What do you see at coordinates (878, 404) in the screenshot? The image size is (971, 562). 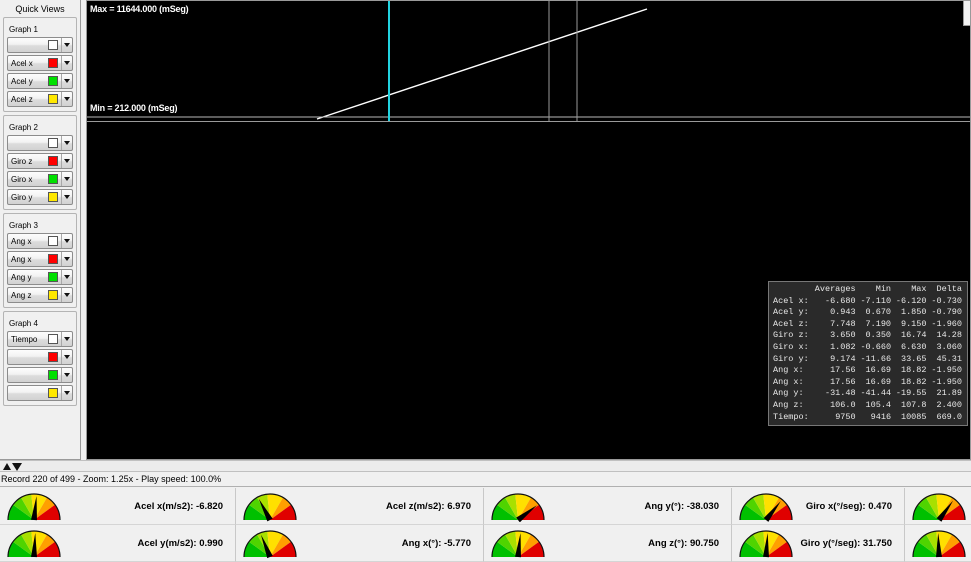 I see `stats-cell-min: 105.4` at bounding box center [878, 404].